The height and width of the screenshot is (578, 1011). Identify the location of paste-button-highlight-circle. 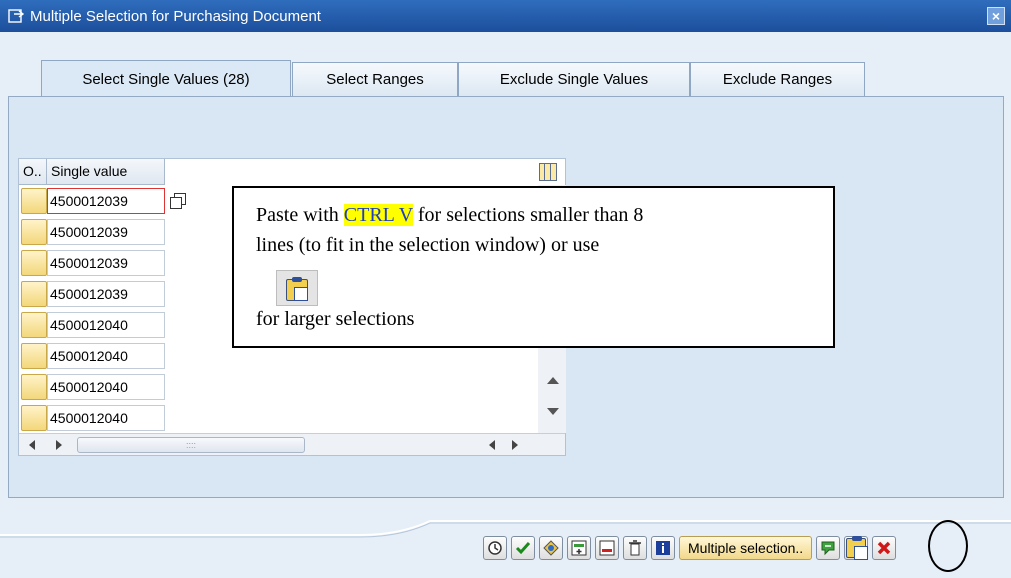
(948, 546).